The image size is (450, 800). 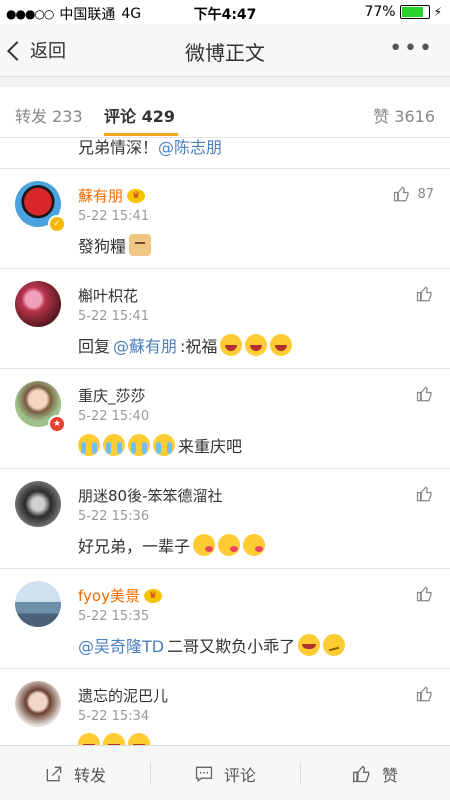 What do you see at coordinates (225, 219) in the screenshot?
I see `comment-item: ✓ 蘇有朋 ♛ 5-22 15:41 發狗糧 87` at bounding box center [225, 219].